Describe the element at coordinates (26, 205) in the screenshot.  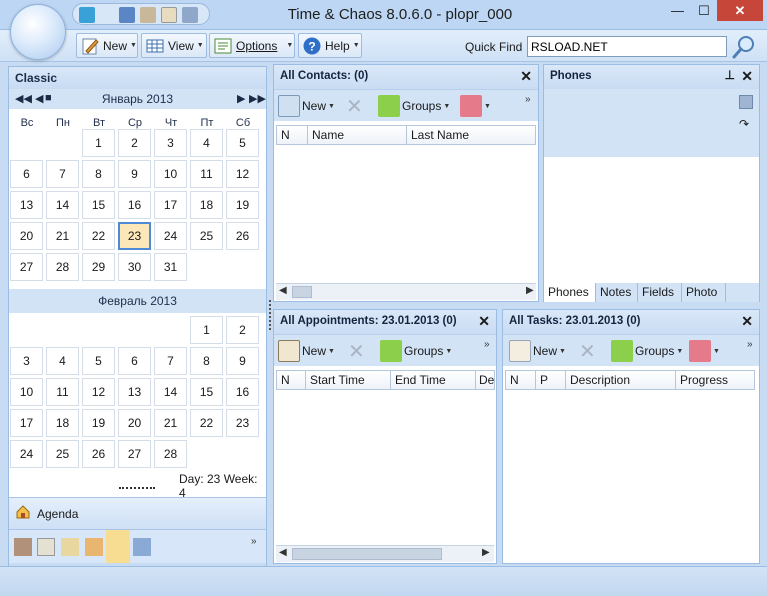
I see `calendar-day: 13` at that location.